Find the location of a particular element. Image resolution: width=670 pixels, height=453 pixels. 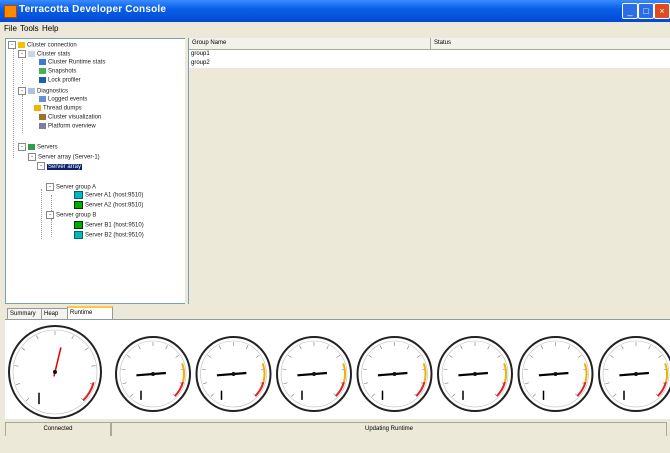

stats-icon is located at coordinates (42, 62).